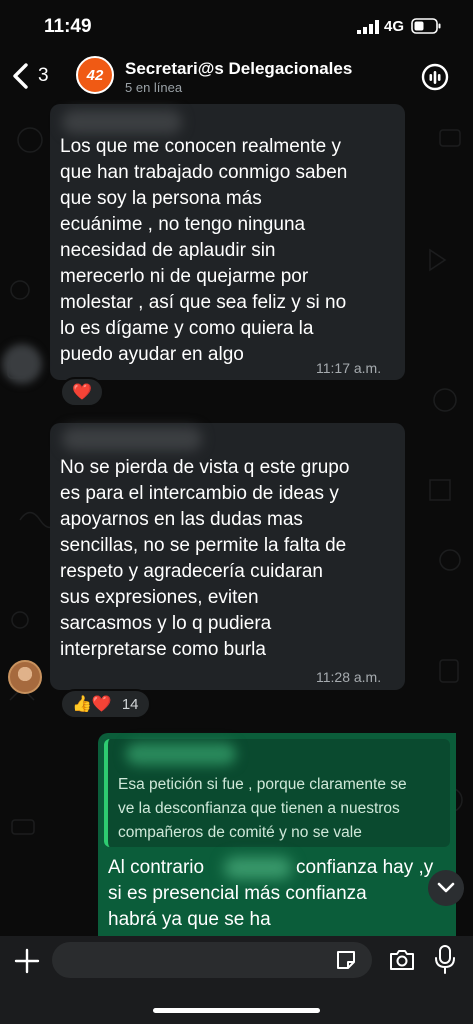  I want to click on group-title: Secretari@s Delegacionales, so click(238, 69).